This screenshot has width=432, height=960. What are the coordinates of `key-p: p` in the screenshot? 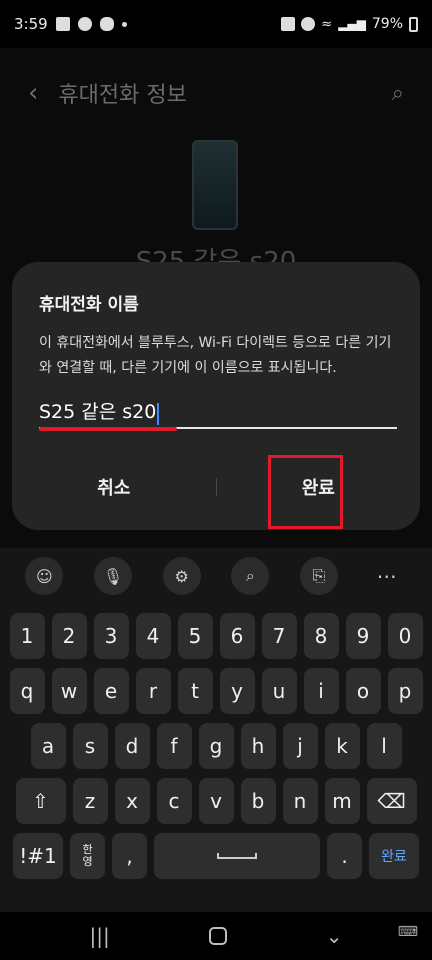 It's located at (405, 691).